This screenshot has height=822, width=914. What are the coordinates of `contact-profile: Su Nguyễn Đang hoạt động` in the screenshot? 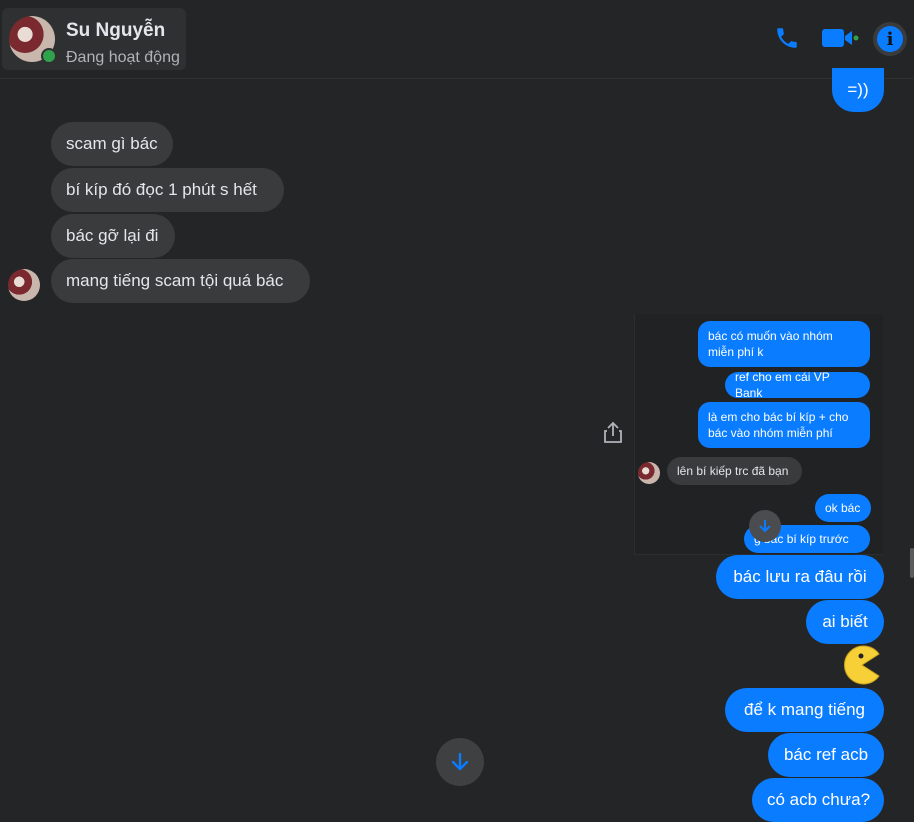 It's located at (94, 39).